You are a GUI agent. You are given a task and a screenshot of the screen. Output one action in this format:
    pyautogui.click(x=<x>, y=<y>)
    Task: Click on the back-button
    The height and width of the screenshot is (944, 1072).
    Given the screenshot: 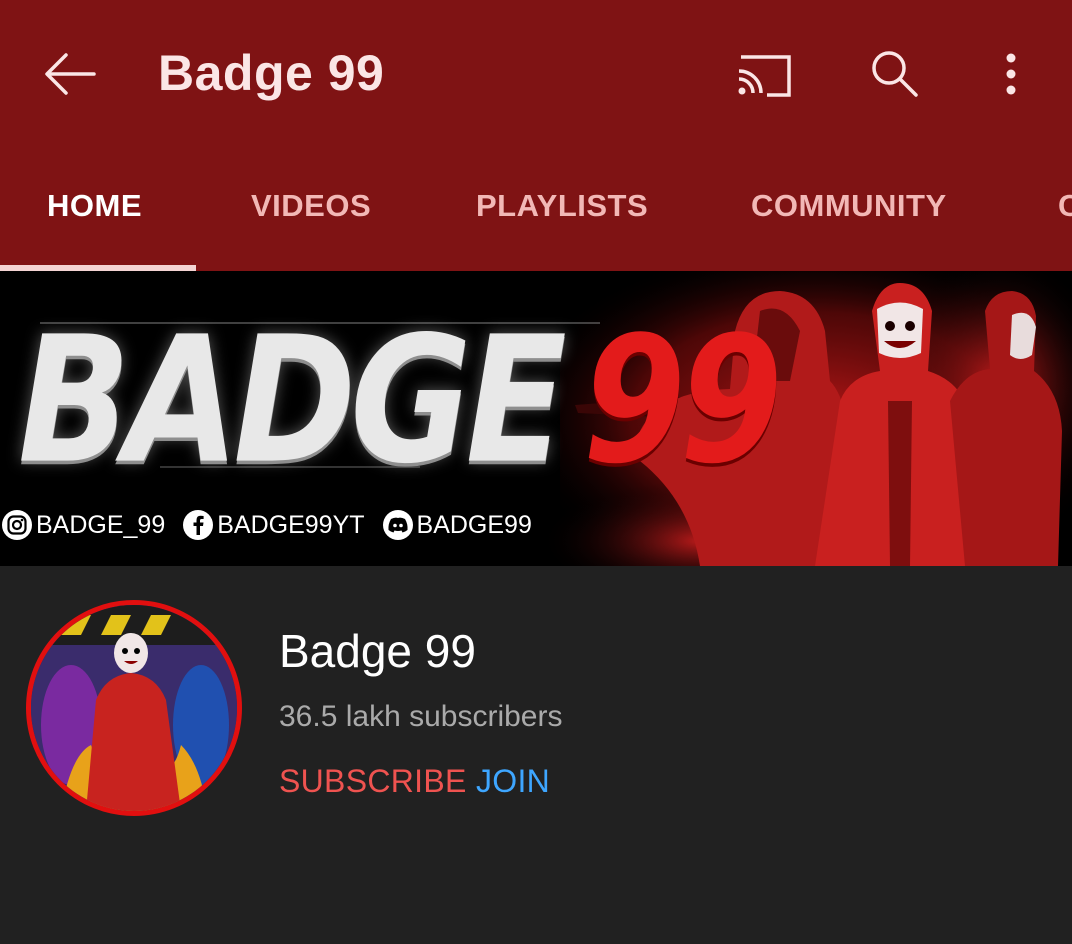 What is the action you would take?
    pyautogui.click(x=70, y=74)
    